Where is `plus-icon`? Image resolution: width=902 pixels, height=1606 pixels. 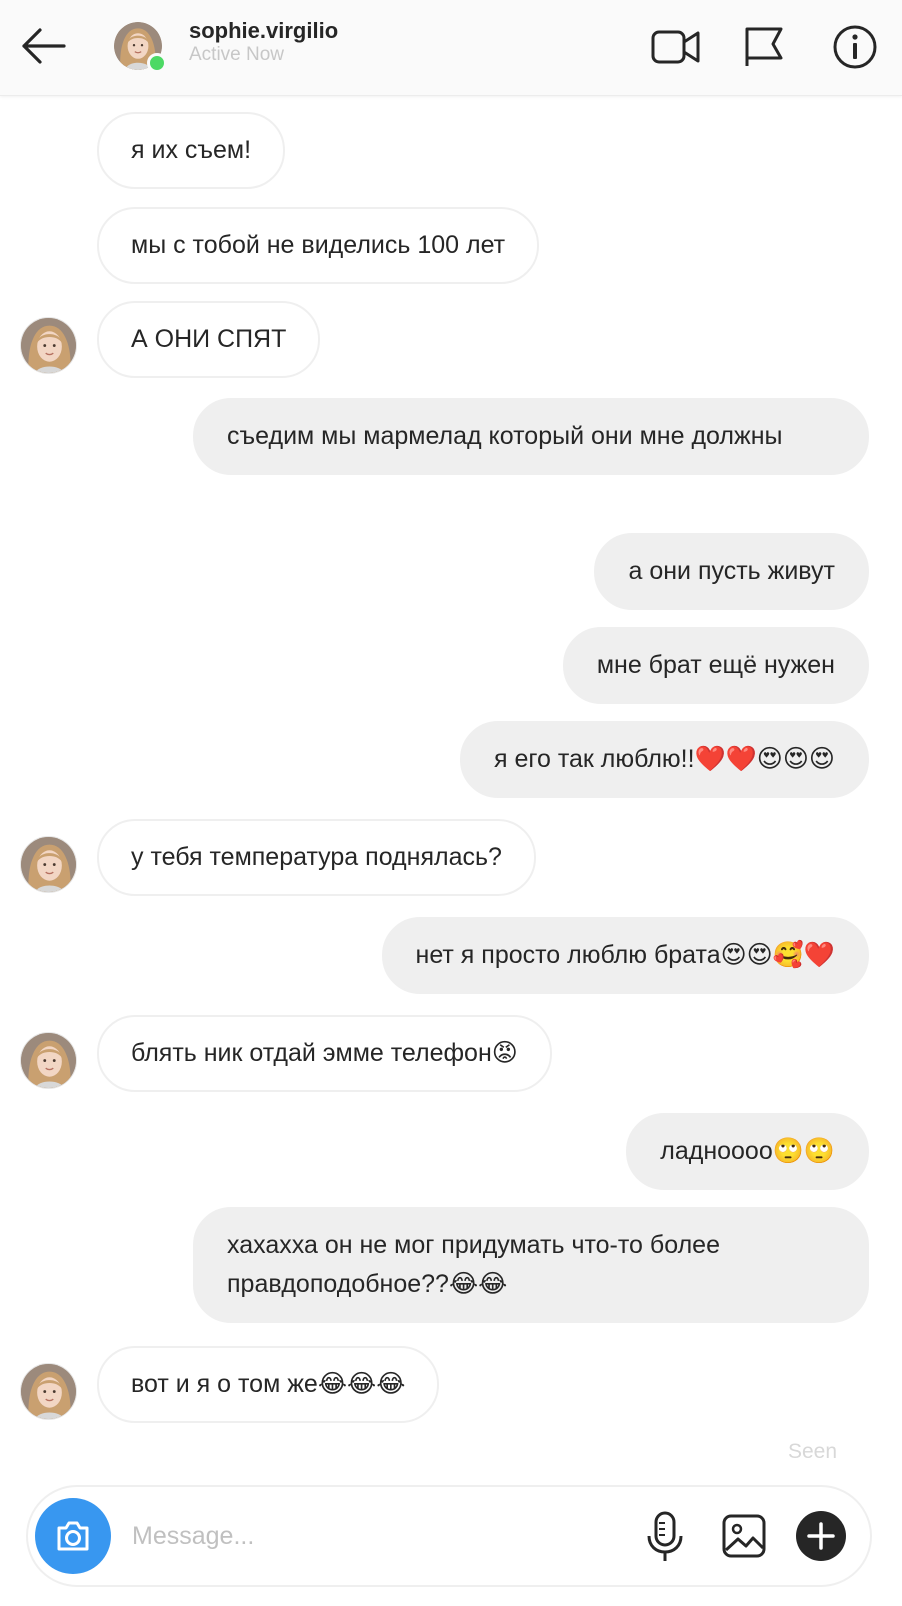
plus-icon is located at coordinates (821, 1536).